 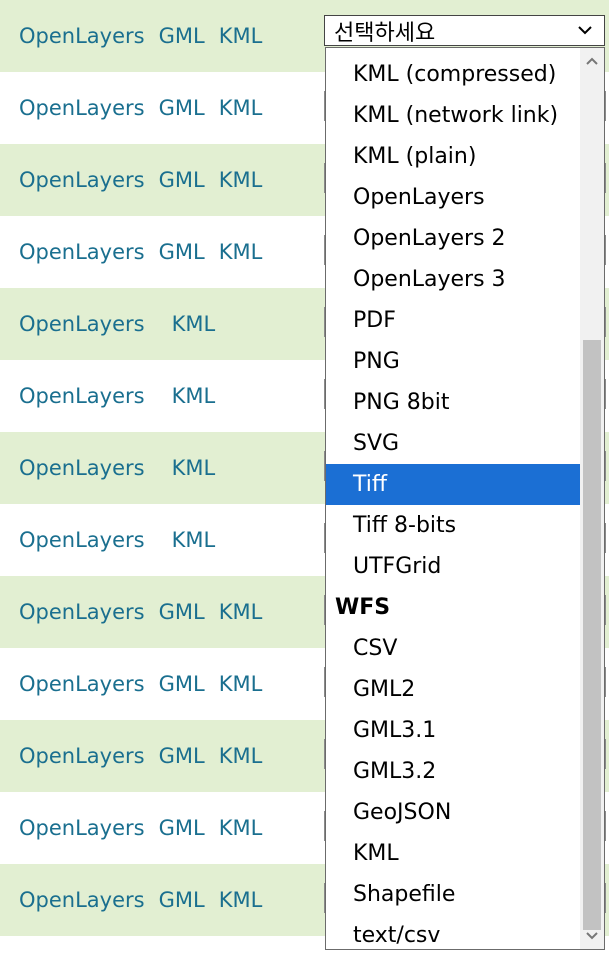 I want to click on format-select-value: 선택하세요, so click(x=385, y=33).